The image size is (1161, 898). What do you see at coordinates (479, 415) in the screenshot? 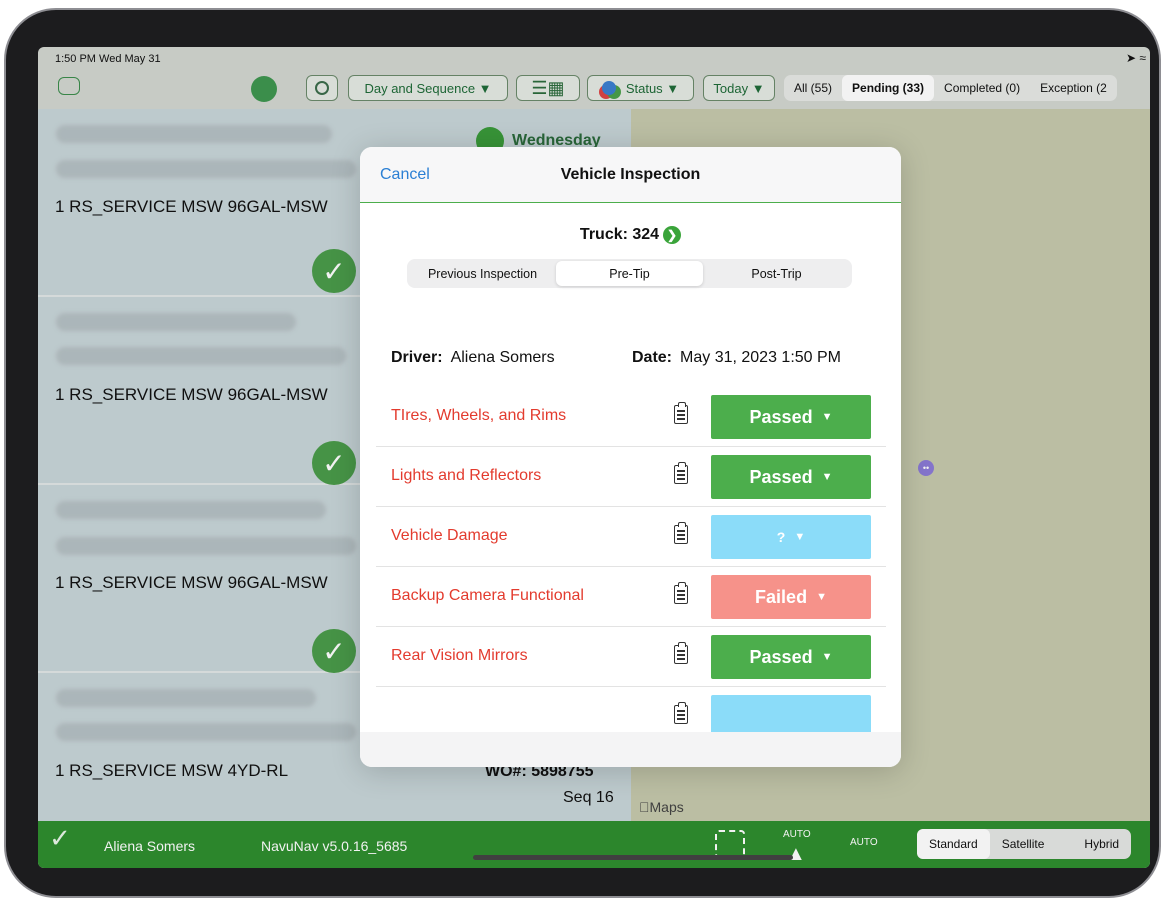
I see `item-name: TIres, Wheels, and Rims` at bounding box center [479, 415].